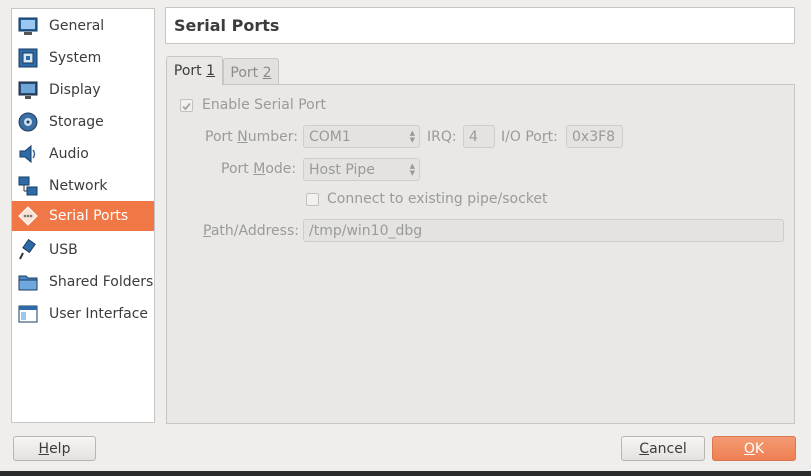  I want to click on io-port-value: 0x3F8, so click(594, 136).